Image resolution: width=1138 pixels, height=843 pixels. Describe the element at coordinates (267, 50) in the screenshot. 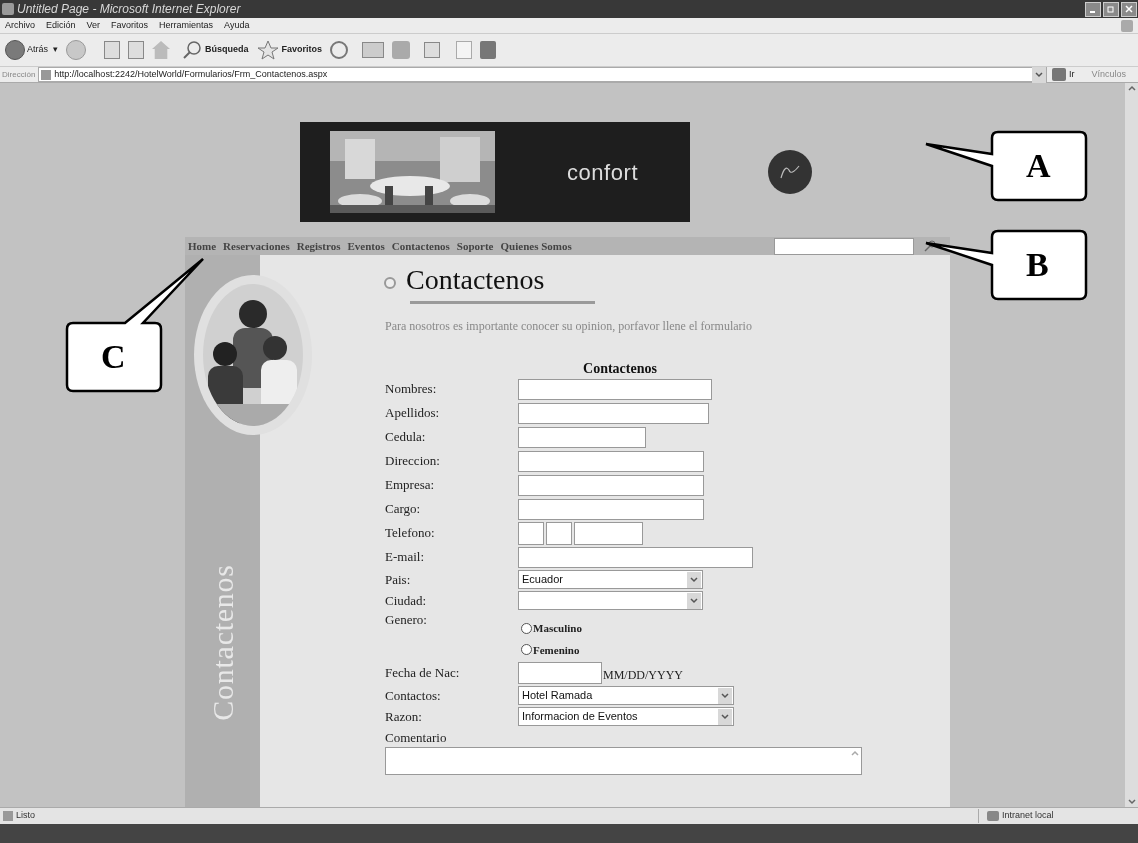

I see `star-icon` at that location.